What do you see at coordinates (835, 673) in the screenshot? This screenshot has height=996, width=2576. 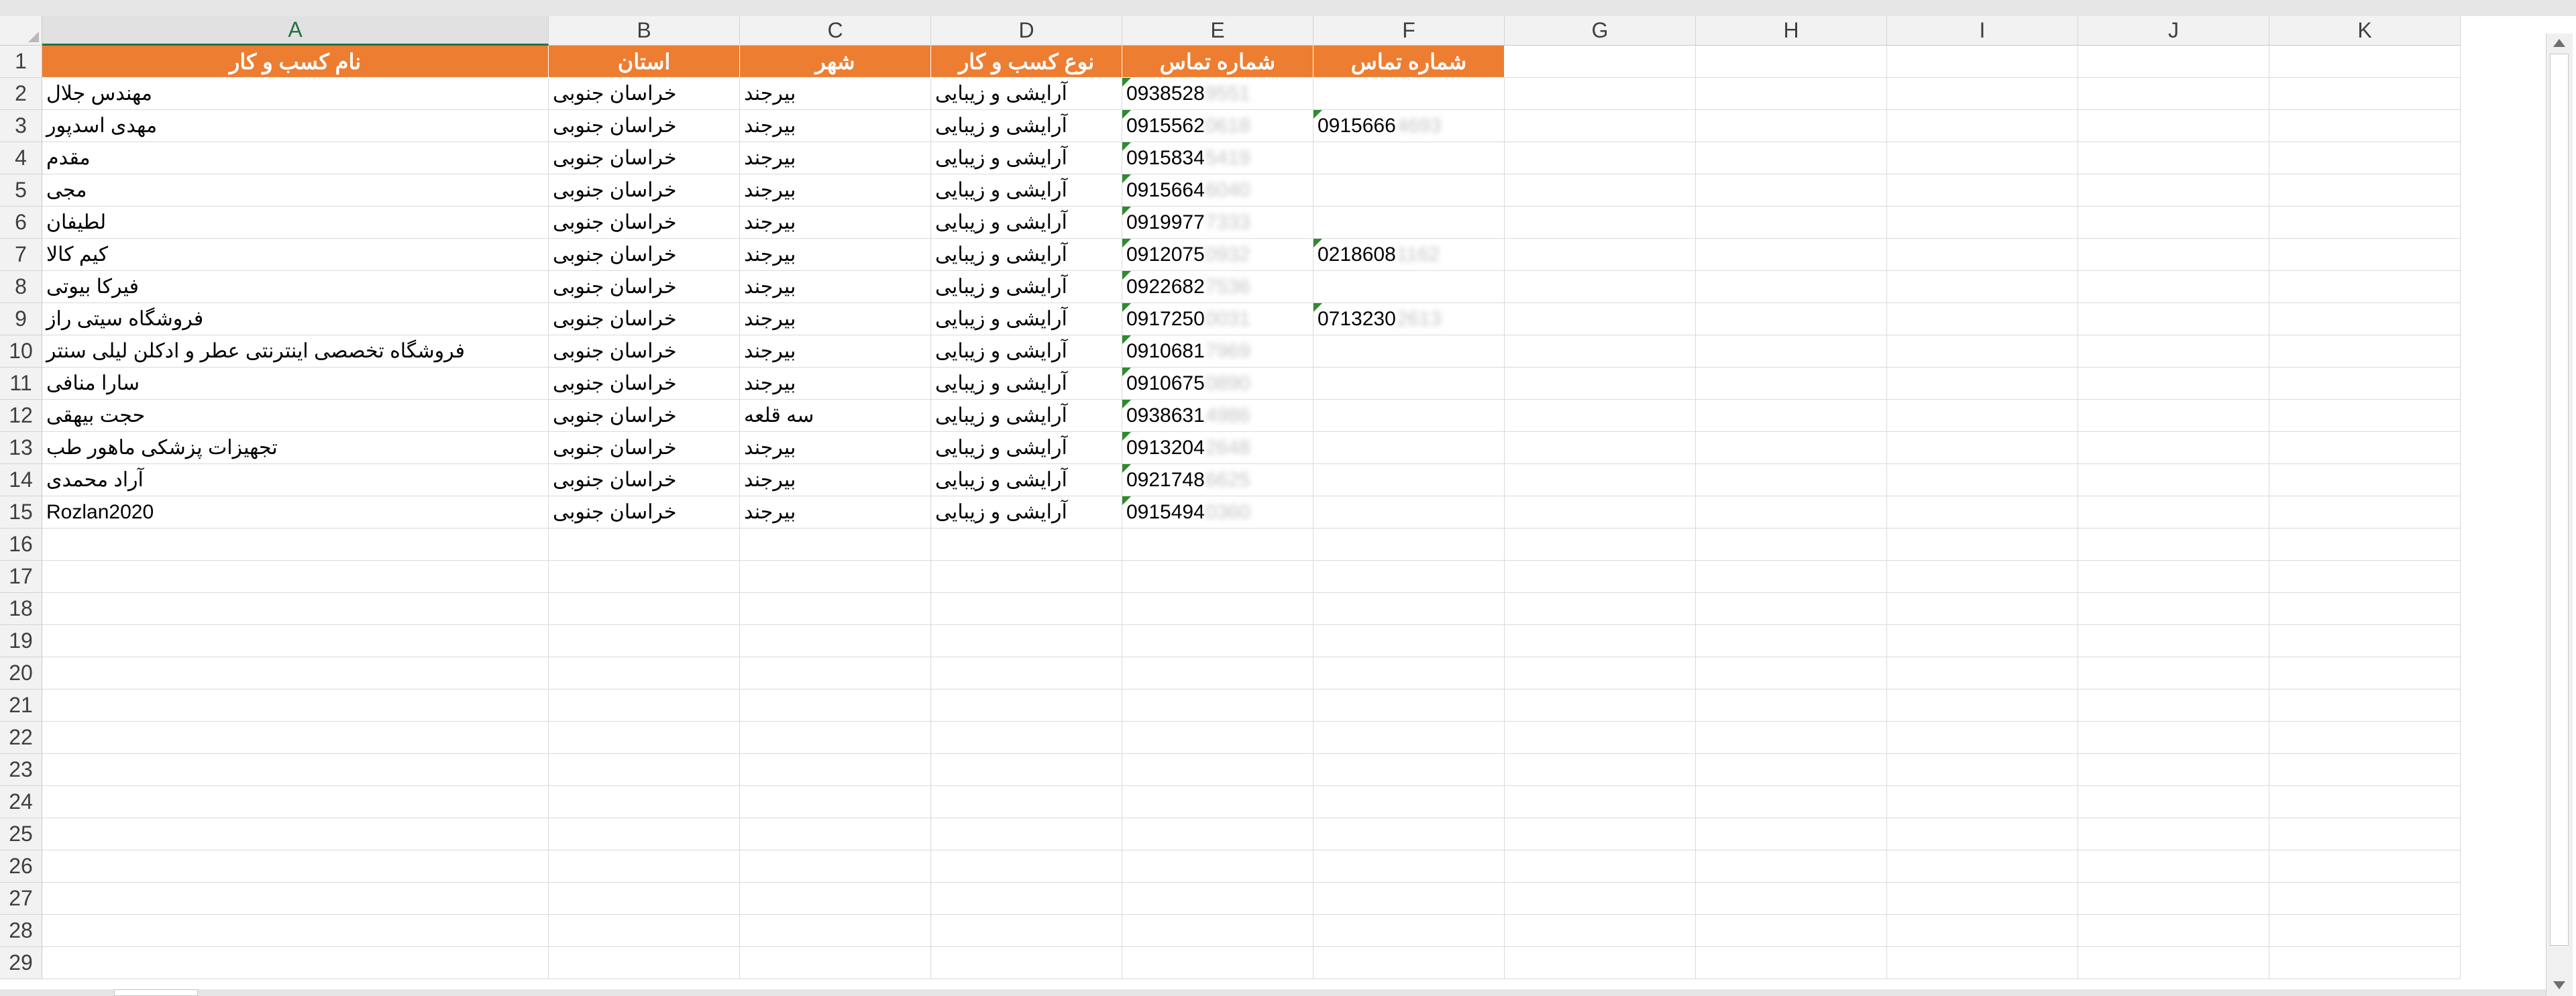 I see `cell-c20` at bounding box center [835, 673].